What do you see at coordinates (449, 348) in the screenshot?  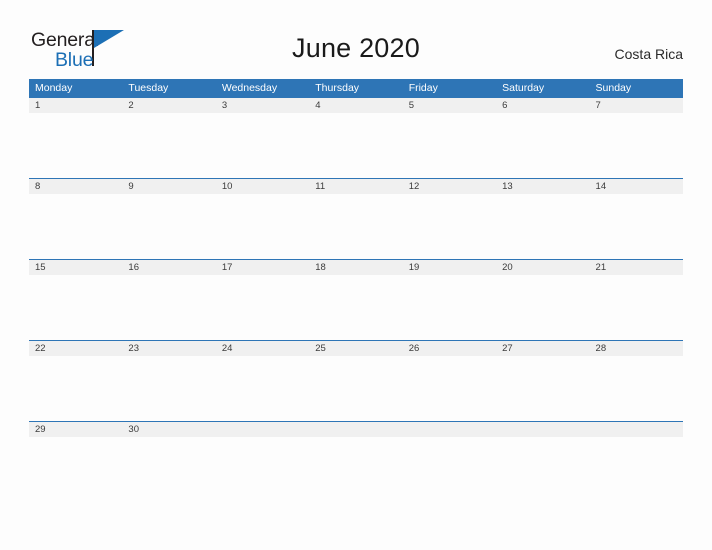 I see `day-number: 26` at bounding box center [449, 348].